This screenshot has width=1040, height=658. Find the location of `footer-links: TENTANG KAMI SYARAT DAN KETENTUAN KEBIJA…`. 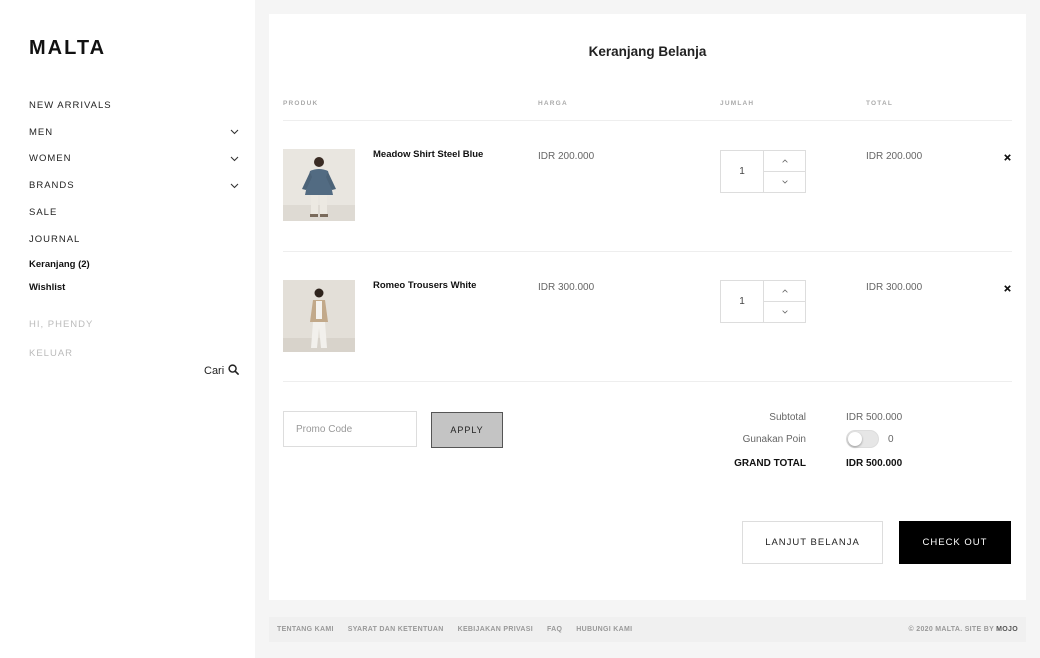

footer-links: TENTANG KAMI SYARAT DAN KETENTUAN KEBIJA… is located at coordinates (454, 629).